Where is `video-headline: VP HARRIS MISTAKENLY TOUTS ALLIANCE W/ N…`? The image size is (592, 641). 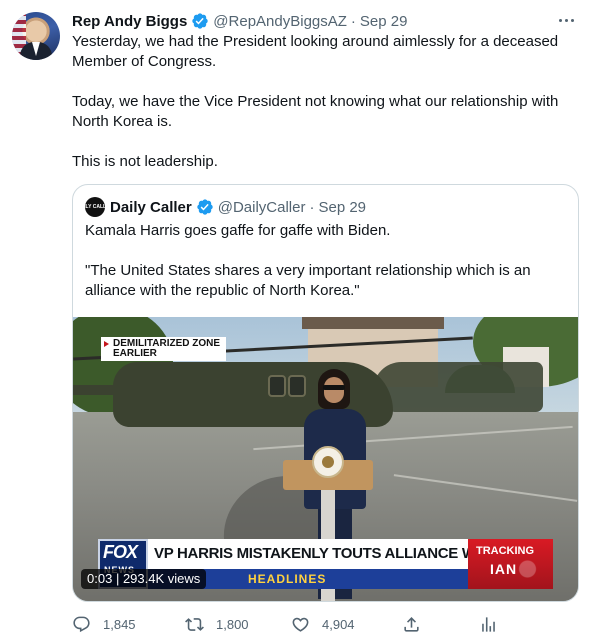
video-headline: VP HARRIS MISTAKENLY TOUTS ALLIANCE W/ N… is located at coordinates (308, 554).